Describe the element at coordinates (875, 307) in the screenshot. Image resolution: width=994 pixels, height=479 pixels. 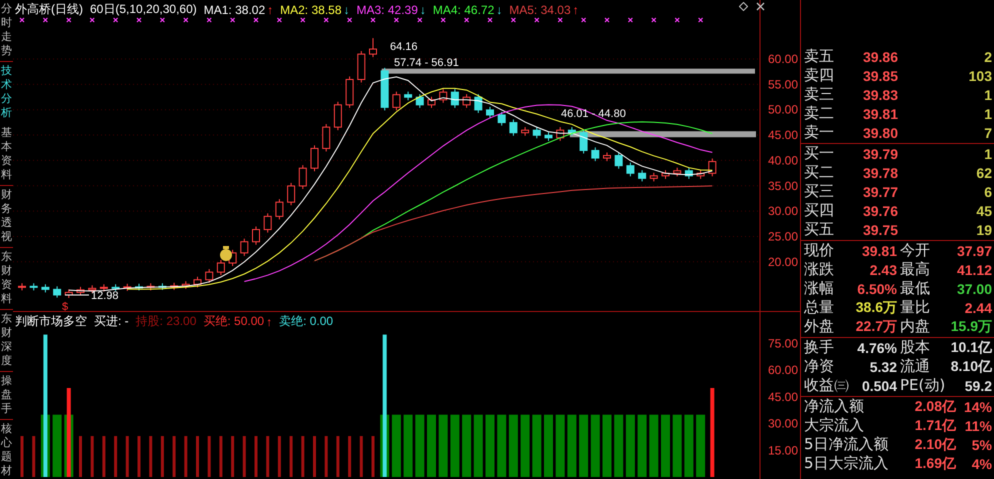
I see `quote-value: 38.6万` at that location.